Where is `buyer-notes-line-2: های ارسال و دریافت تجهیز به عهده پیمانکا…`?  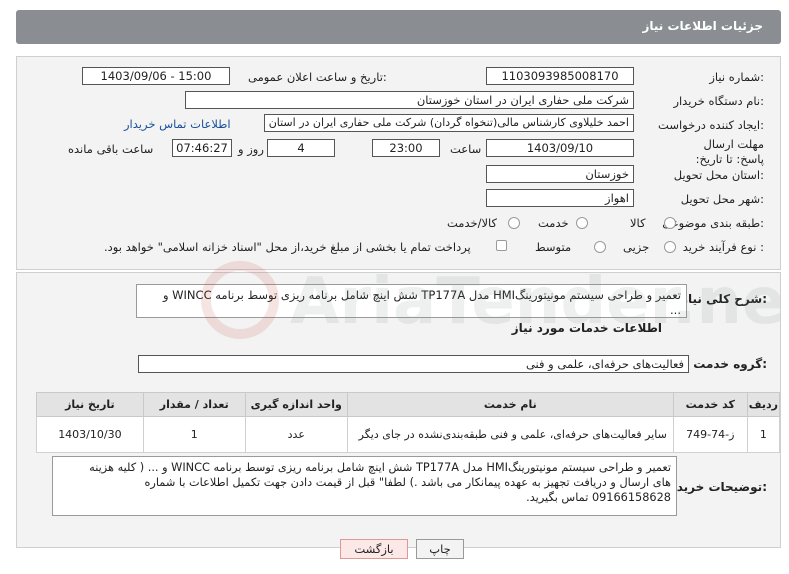
buyer-notes-line-2: های ارسال و دریافت تجهیز به عهده پیمانکا… is located at coordinates (407, 482).